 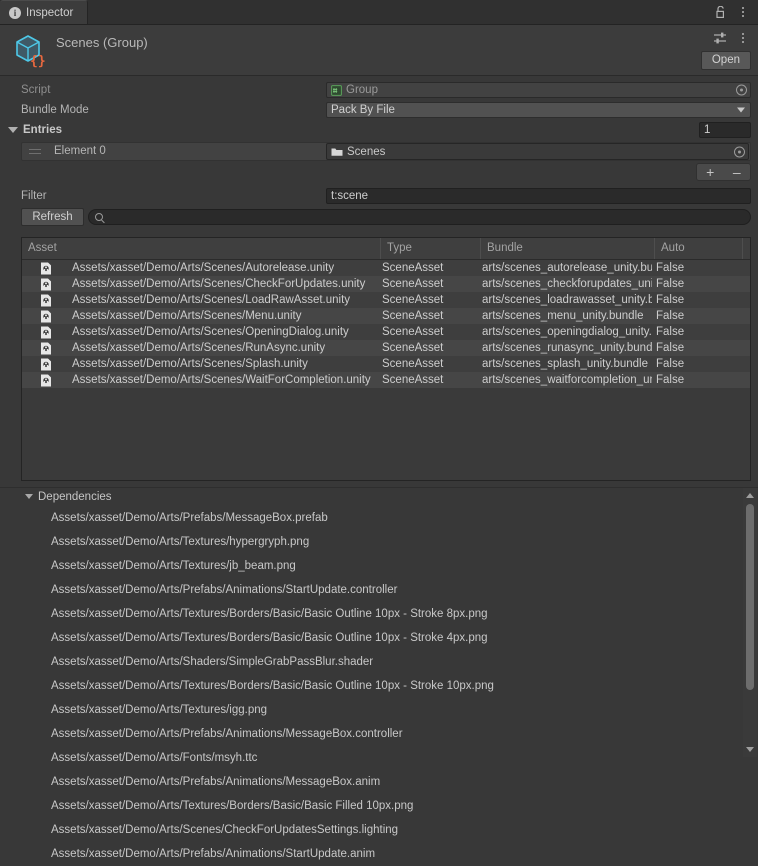 I want to click on bundle-mode-label: Bundle Mode, so click(x=55, y=110).